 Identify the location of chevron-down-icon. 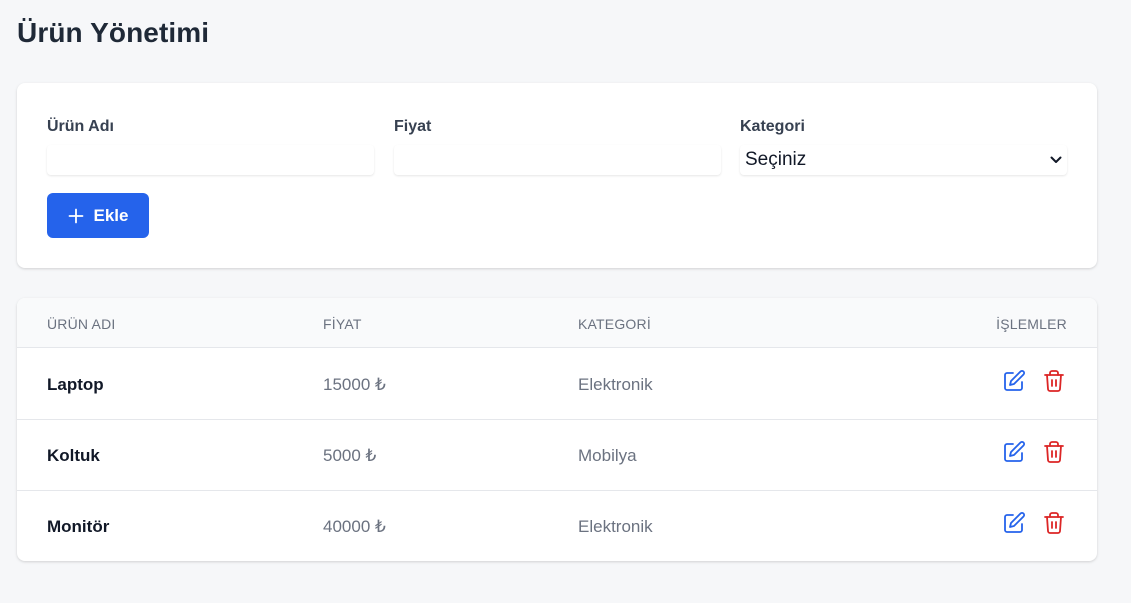
(1056, 159).